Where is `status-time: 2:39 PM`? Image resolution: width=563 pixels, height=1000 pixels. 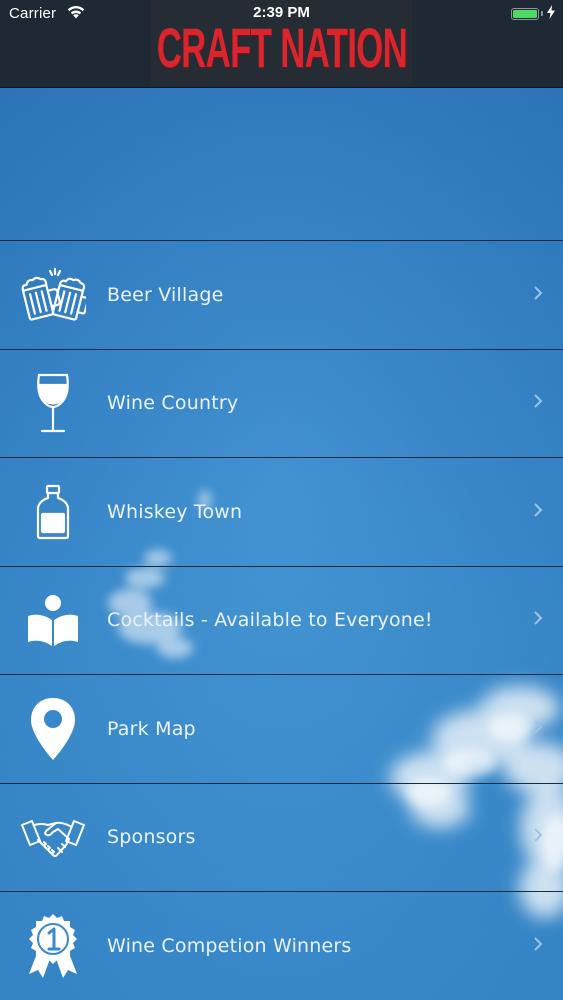 status-time: 2:39 PM is located at coordinates (281, 12).